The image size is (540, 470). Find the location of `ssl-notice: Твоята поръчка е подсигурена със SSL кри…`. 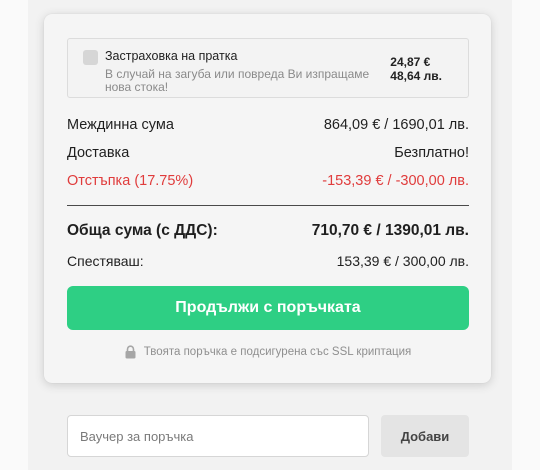

ssl-notice: Твоята поръчка е подсигурена със SSL кри… is located at coordinates (267, 352).